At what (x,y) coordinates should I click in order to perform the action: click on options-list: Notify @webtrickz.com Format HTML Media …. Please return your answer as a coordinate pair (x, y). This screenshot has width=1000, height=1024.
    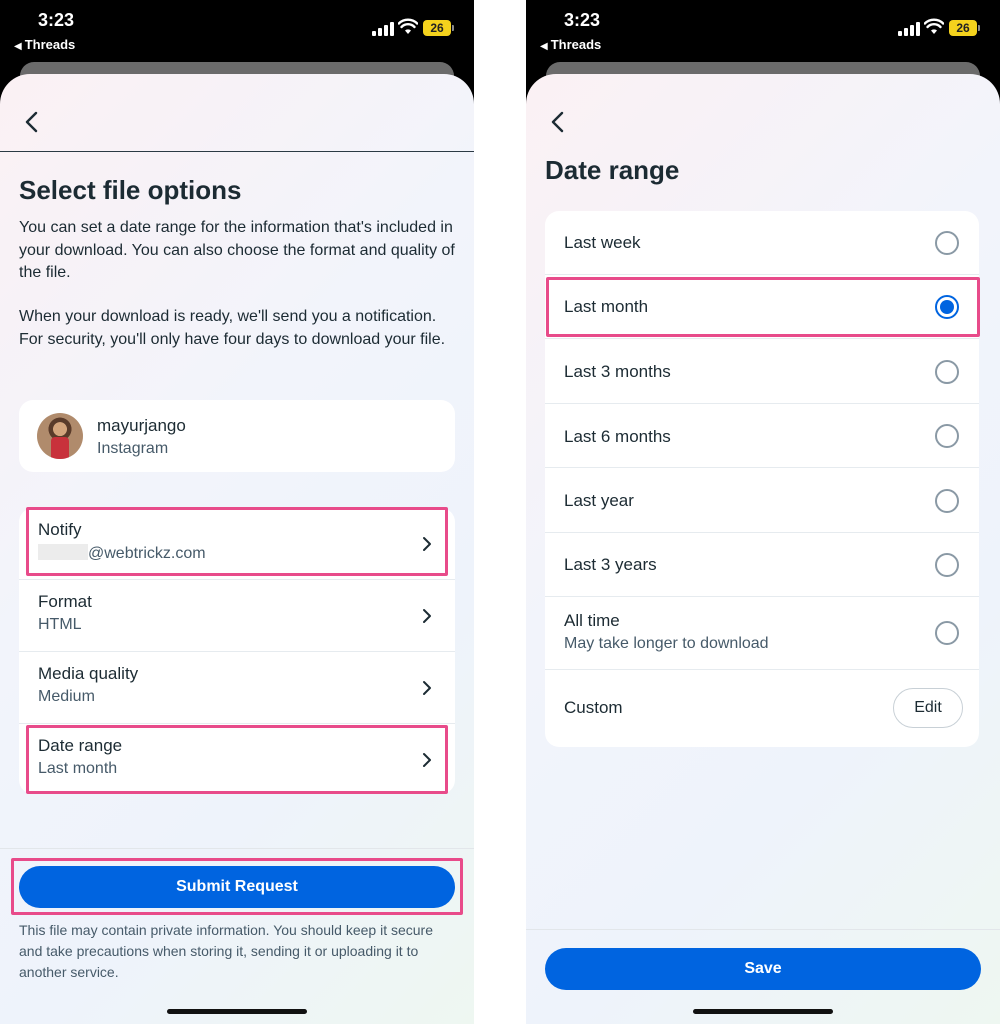
    Looking at the image, I should click on (237, 651).